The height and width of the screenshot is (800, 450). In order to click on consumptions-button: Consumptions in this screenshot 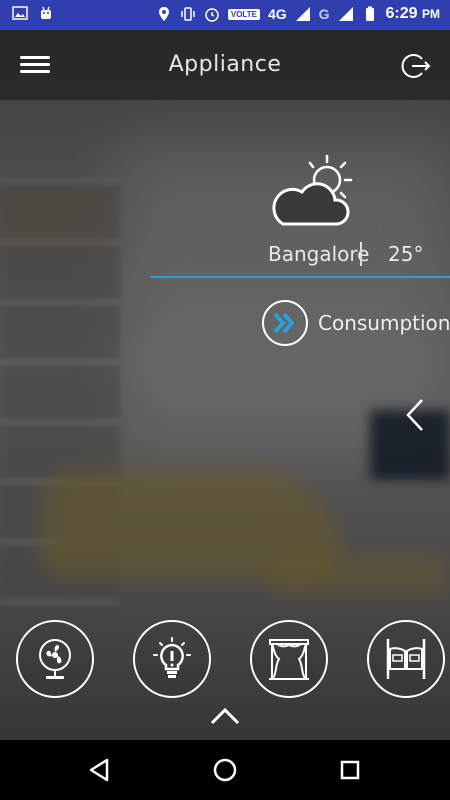, I will do `click(356, 323)`.